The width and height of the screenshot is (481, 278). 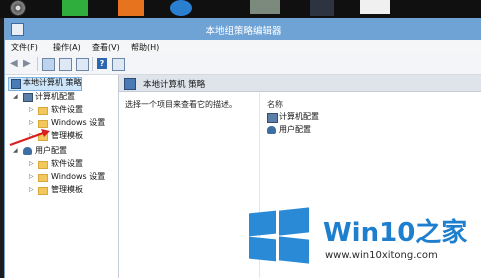 What do you see at coordinates (174, 85) in the screenshot?
I see `details-header-title: 本地计算机 策略` at bounding box center [174, 85].